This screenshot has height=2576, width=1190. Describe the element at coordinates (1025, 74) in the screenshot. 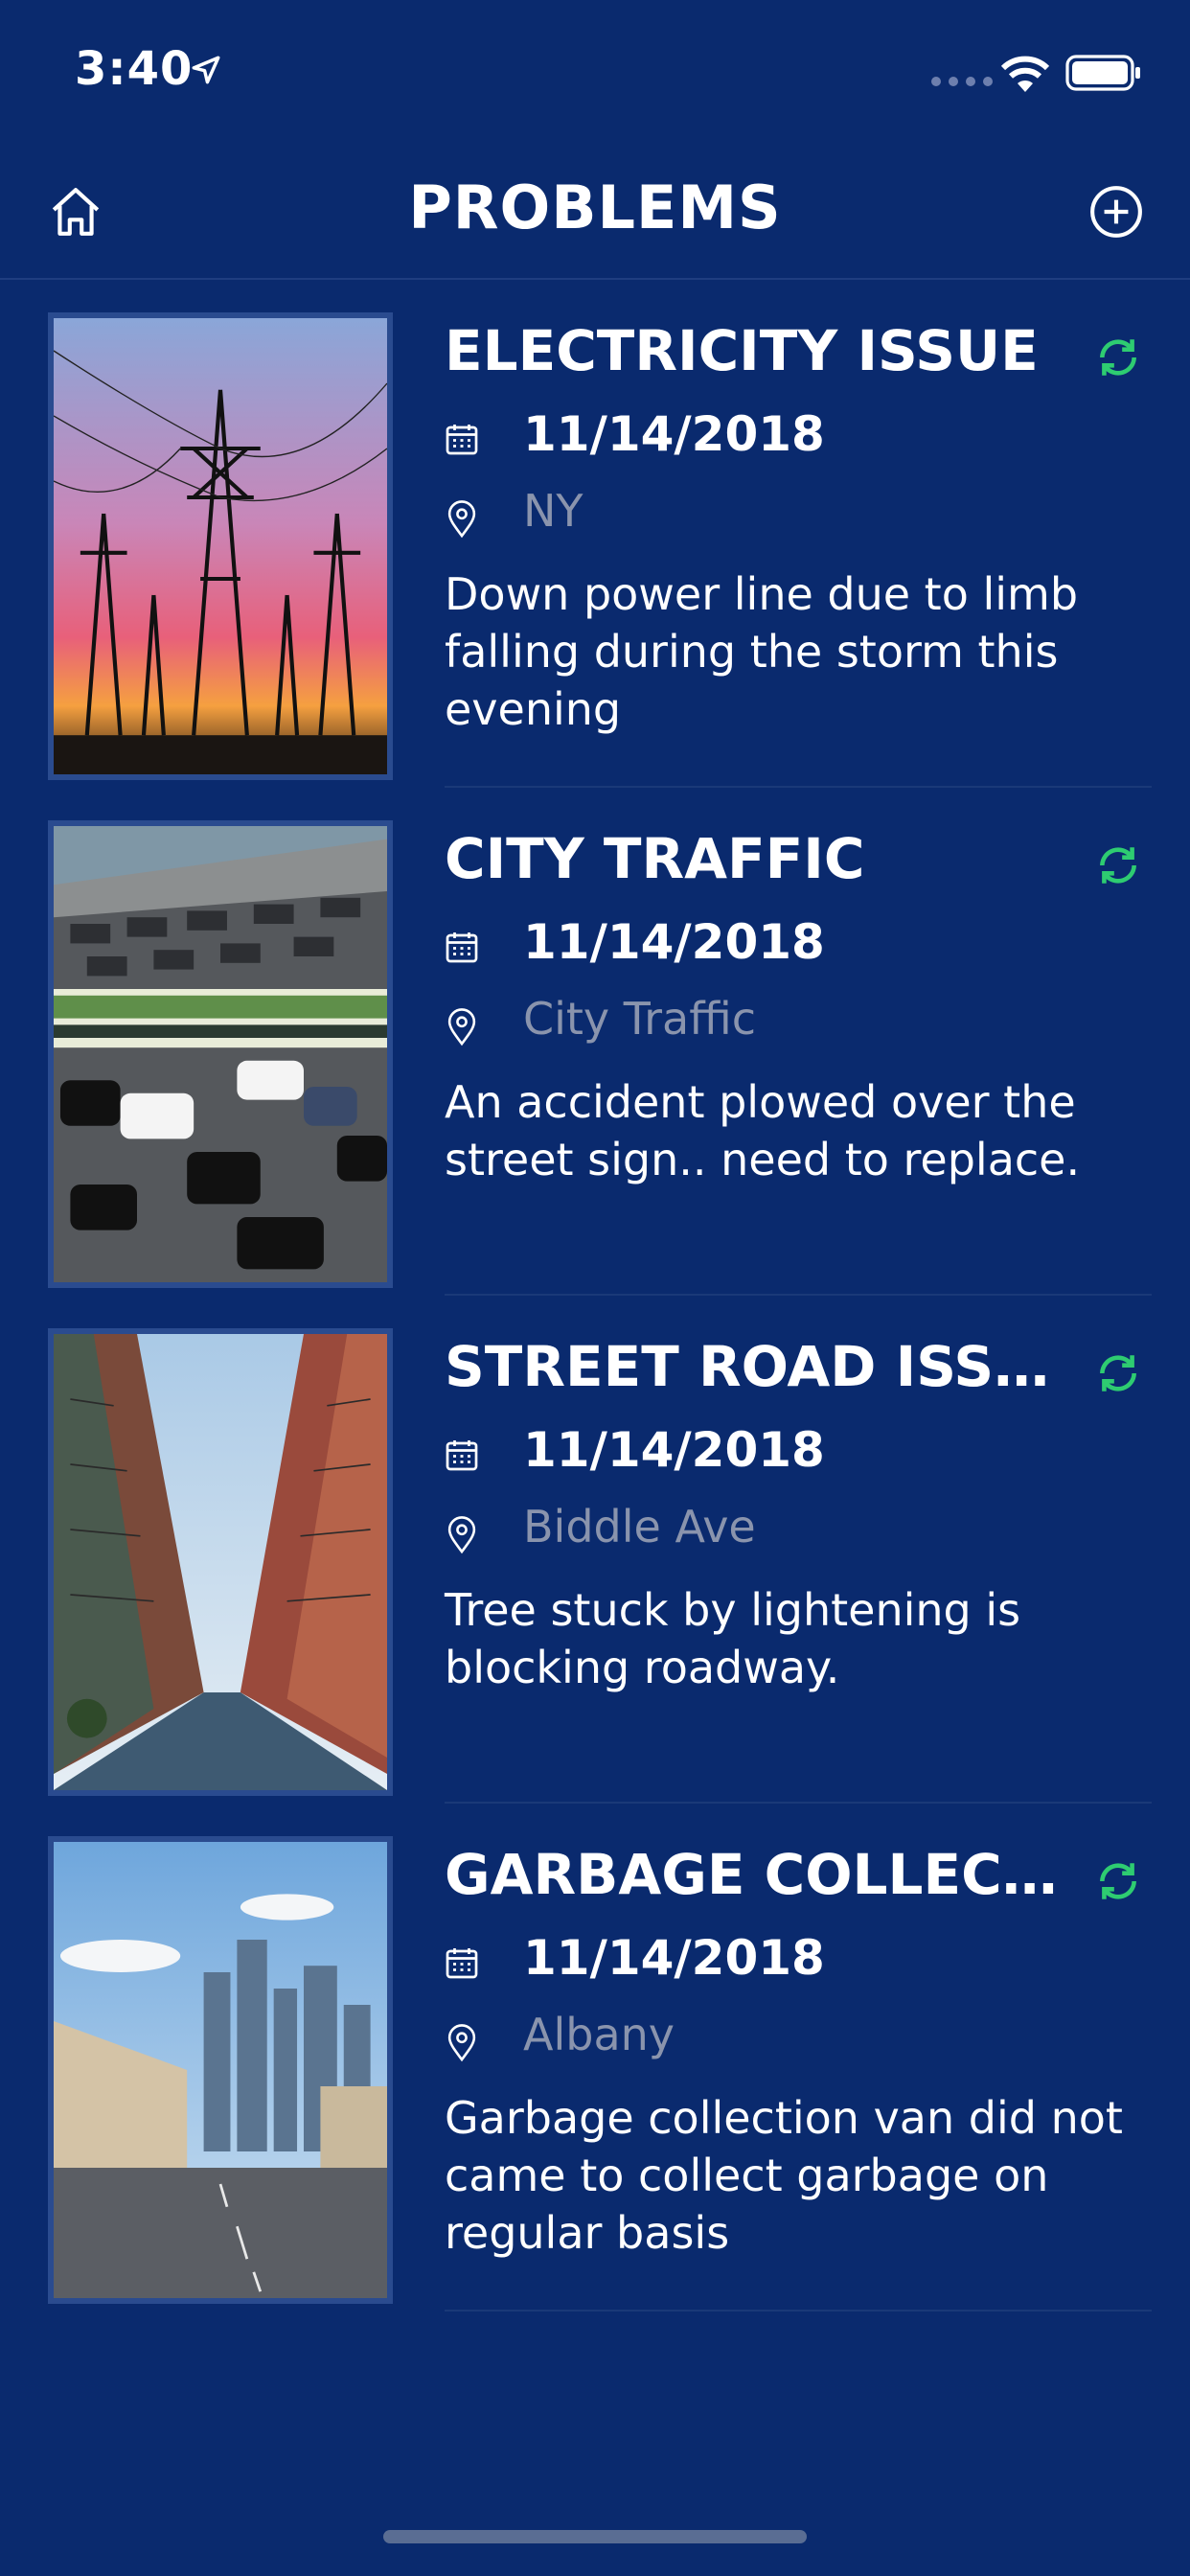

I see `wifi-icon` at that location.